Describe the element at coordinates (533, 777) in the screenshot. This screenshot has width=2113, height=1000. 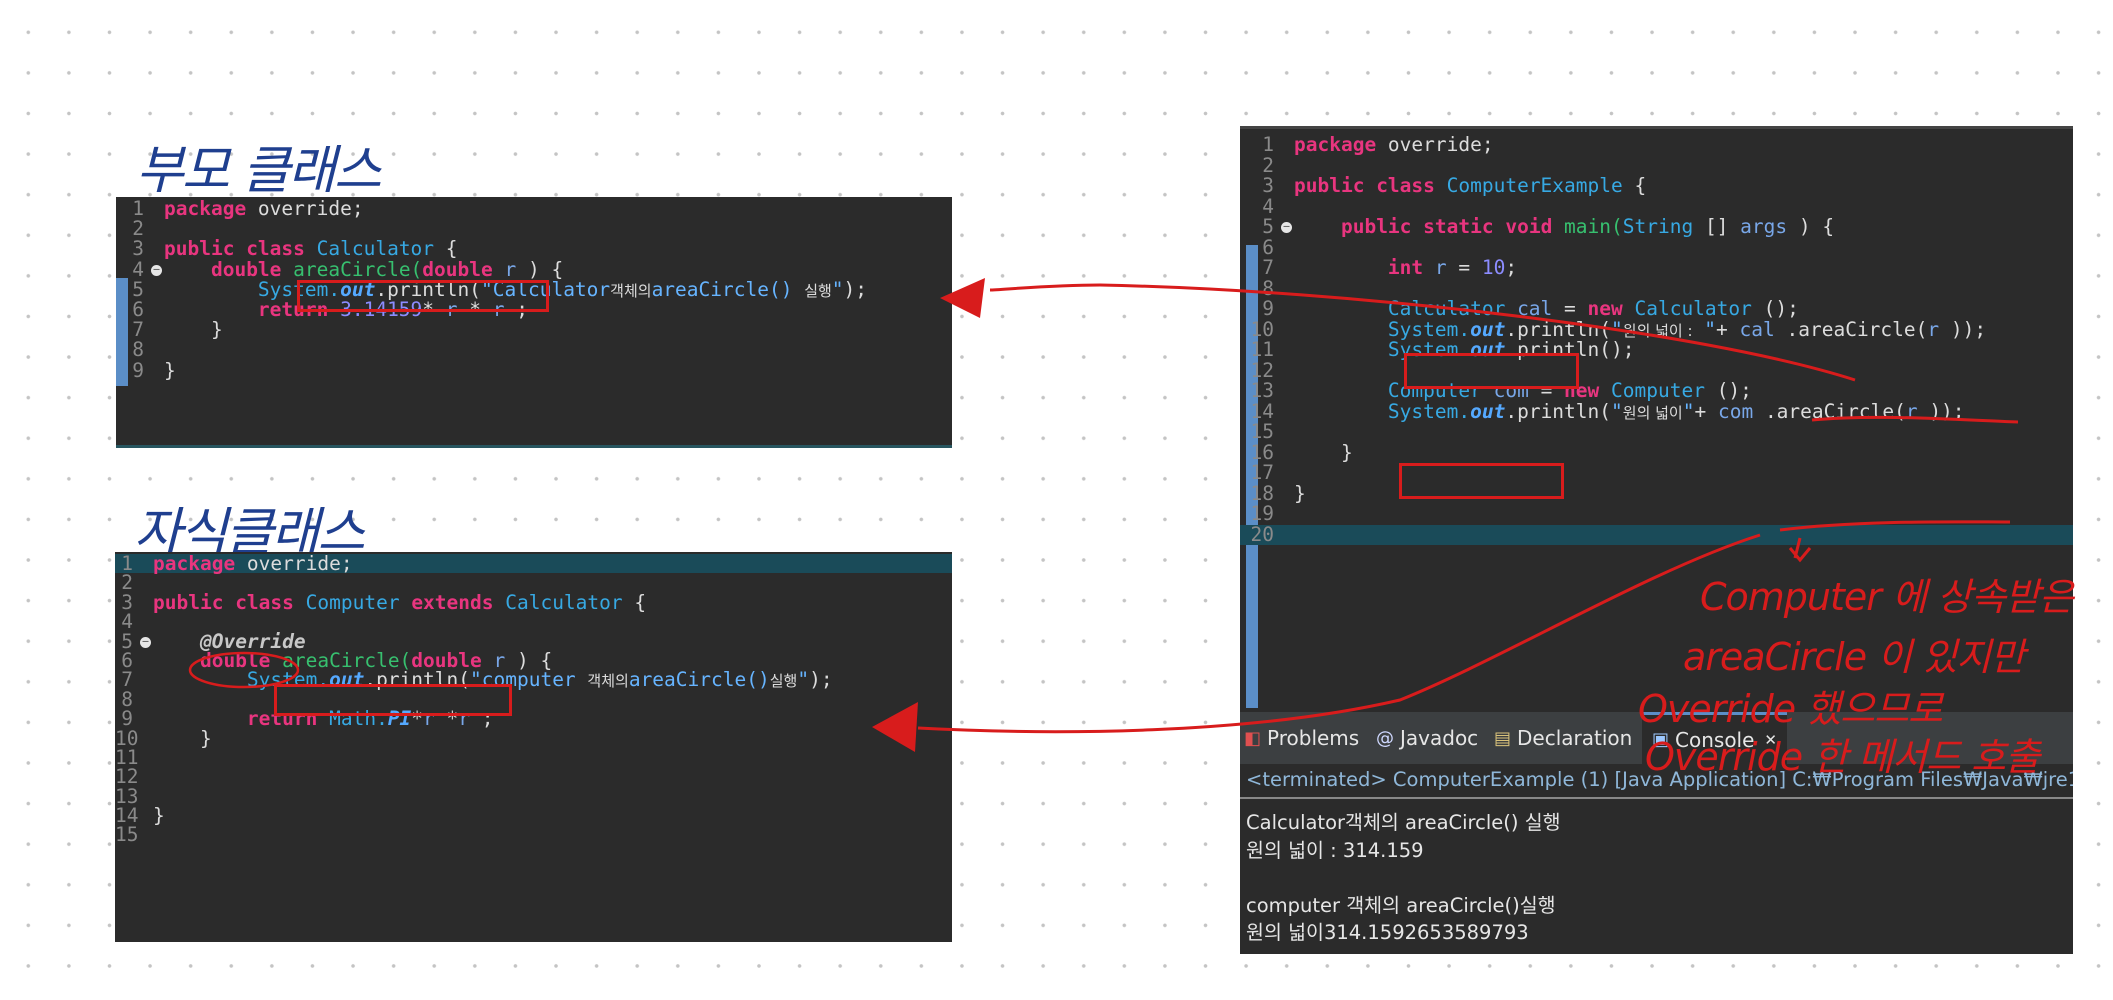
I see `code-line: 12` at that location.